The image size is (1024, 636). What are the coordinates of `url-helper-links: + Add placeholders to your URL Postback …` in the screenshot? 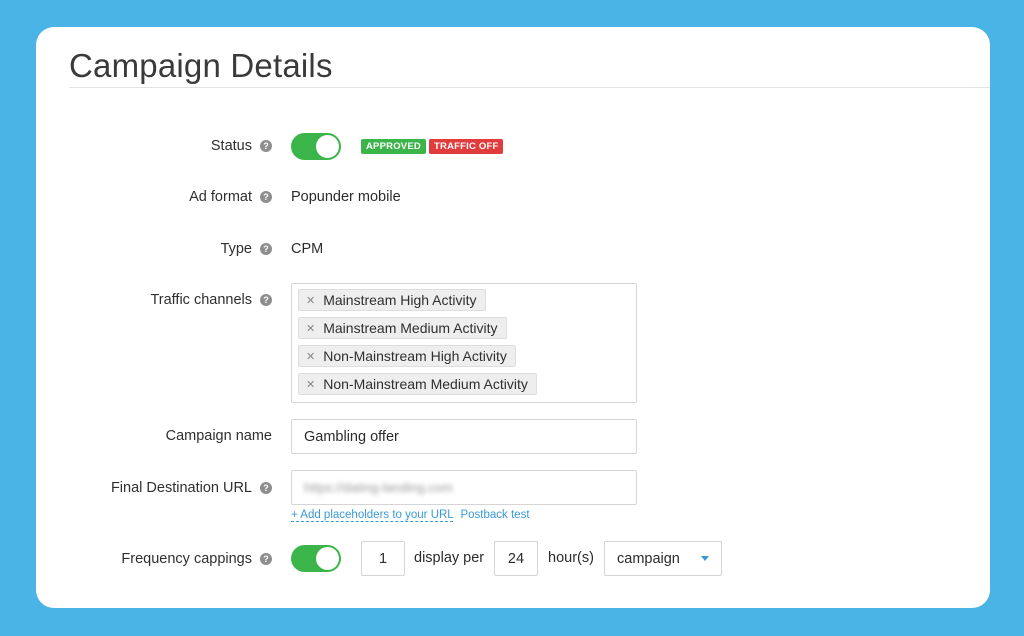 It's located at (410, 515).